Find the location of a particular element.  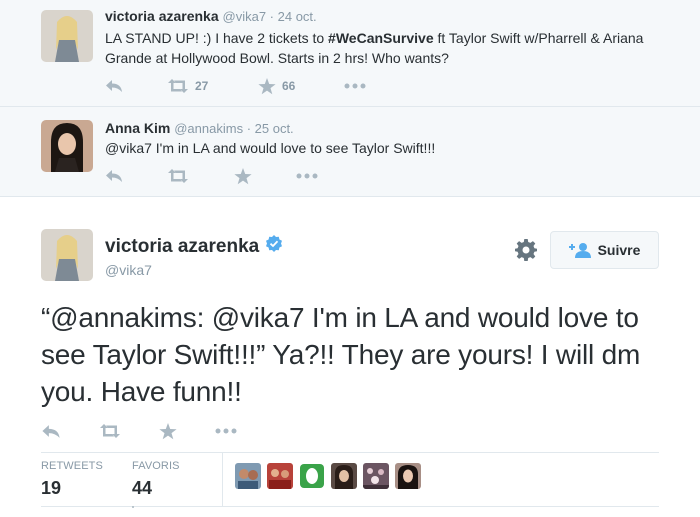

tweet-date: 24 oct. is located at coordinates (297, 16).